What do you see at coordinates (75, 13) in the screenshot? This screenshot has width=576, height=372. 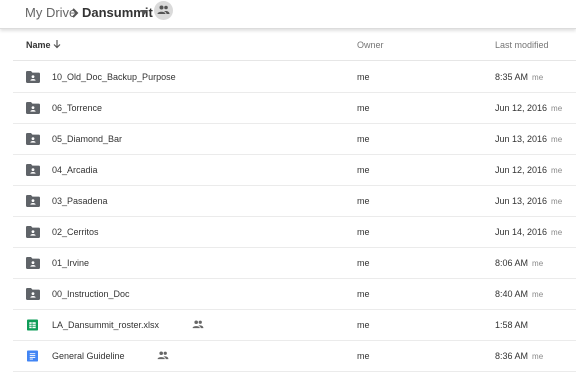 I see `chevron-right-icon` at bounding box center [75, 13].